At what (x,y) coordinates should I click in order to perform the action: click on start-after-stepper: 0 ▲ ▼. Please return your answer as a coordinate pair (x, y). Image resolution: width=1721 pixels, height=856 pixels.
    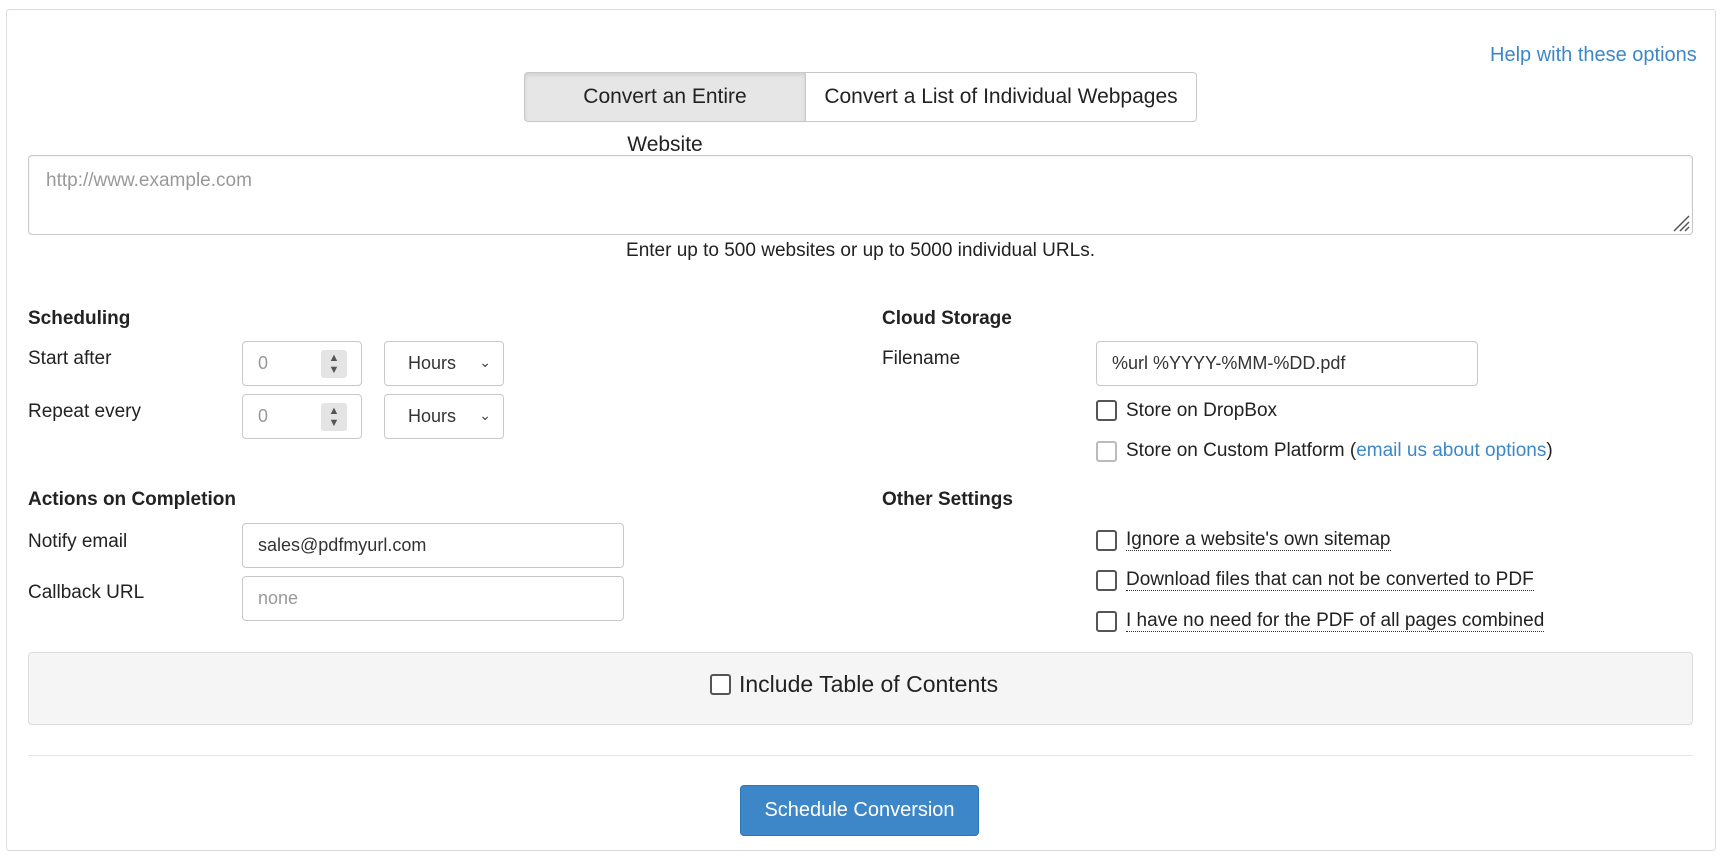
    Looking at the image, I should click on (302, 363).